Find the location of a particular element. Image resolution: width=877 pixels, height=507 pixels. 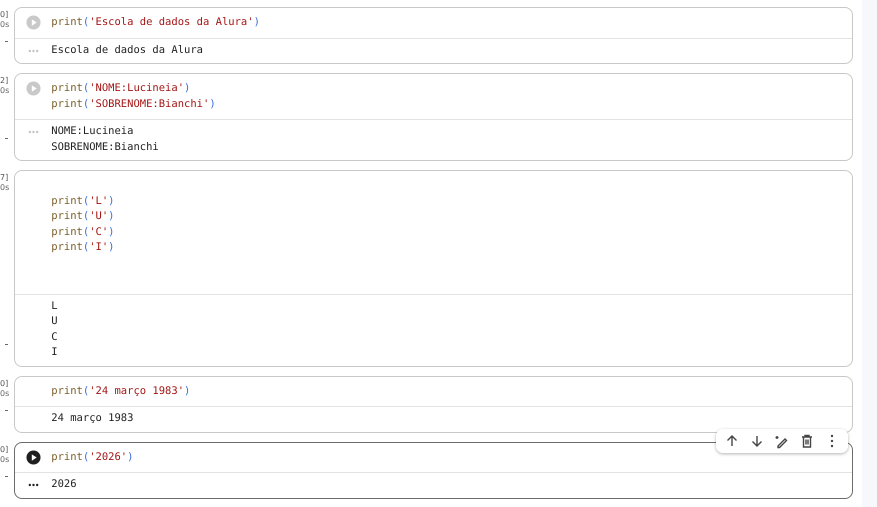

more-icon is located at coordinates (33, 485).